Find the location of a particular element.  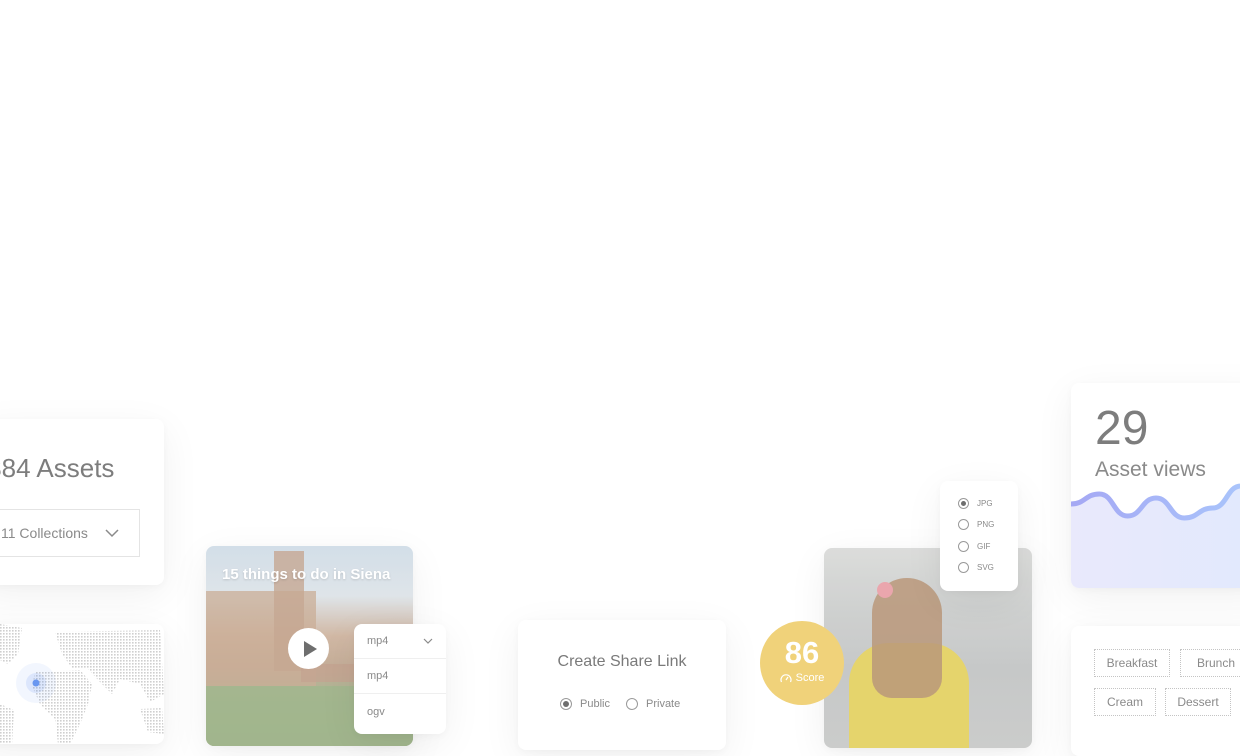

format-option: ogv is located at coordinates (400, 711).